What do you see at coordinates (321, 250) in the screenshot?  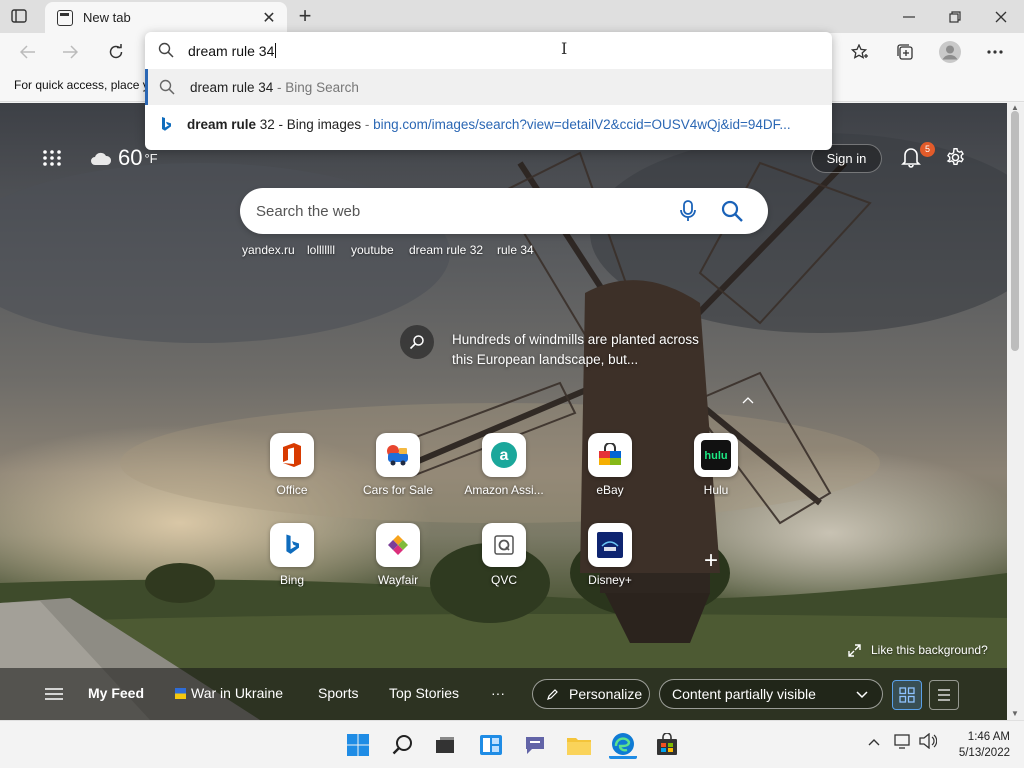 I see `quick-link: lolllllll` at bounding box center [321, 250].